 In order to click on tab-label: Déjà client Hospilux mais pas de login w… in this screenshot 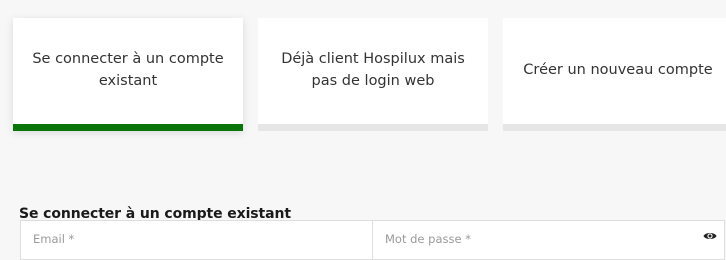, I will do `click(373, 69)`.